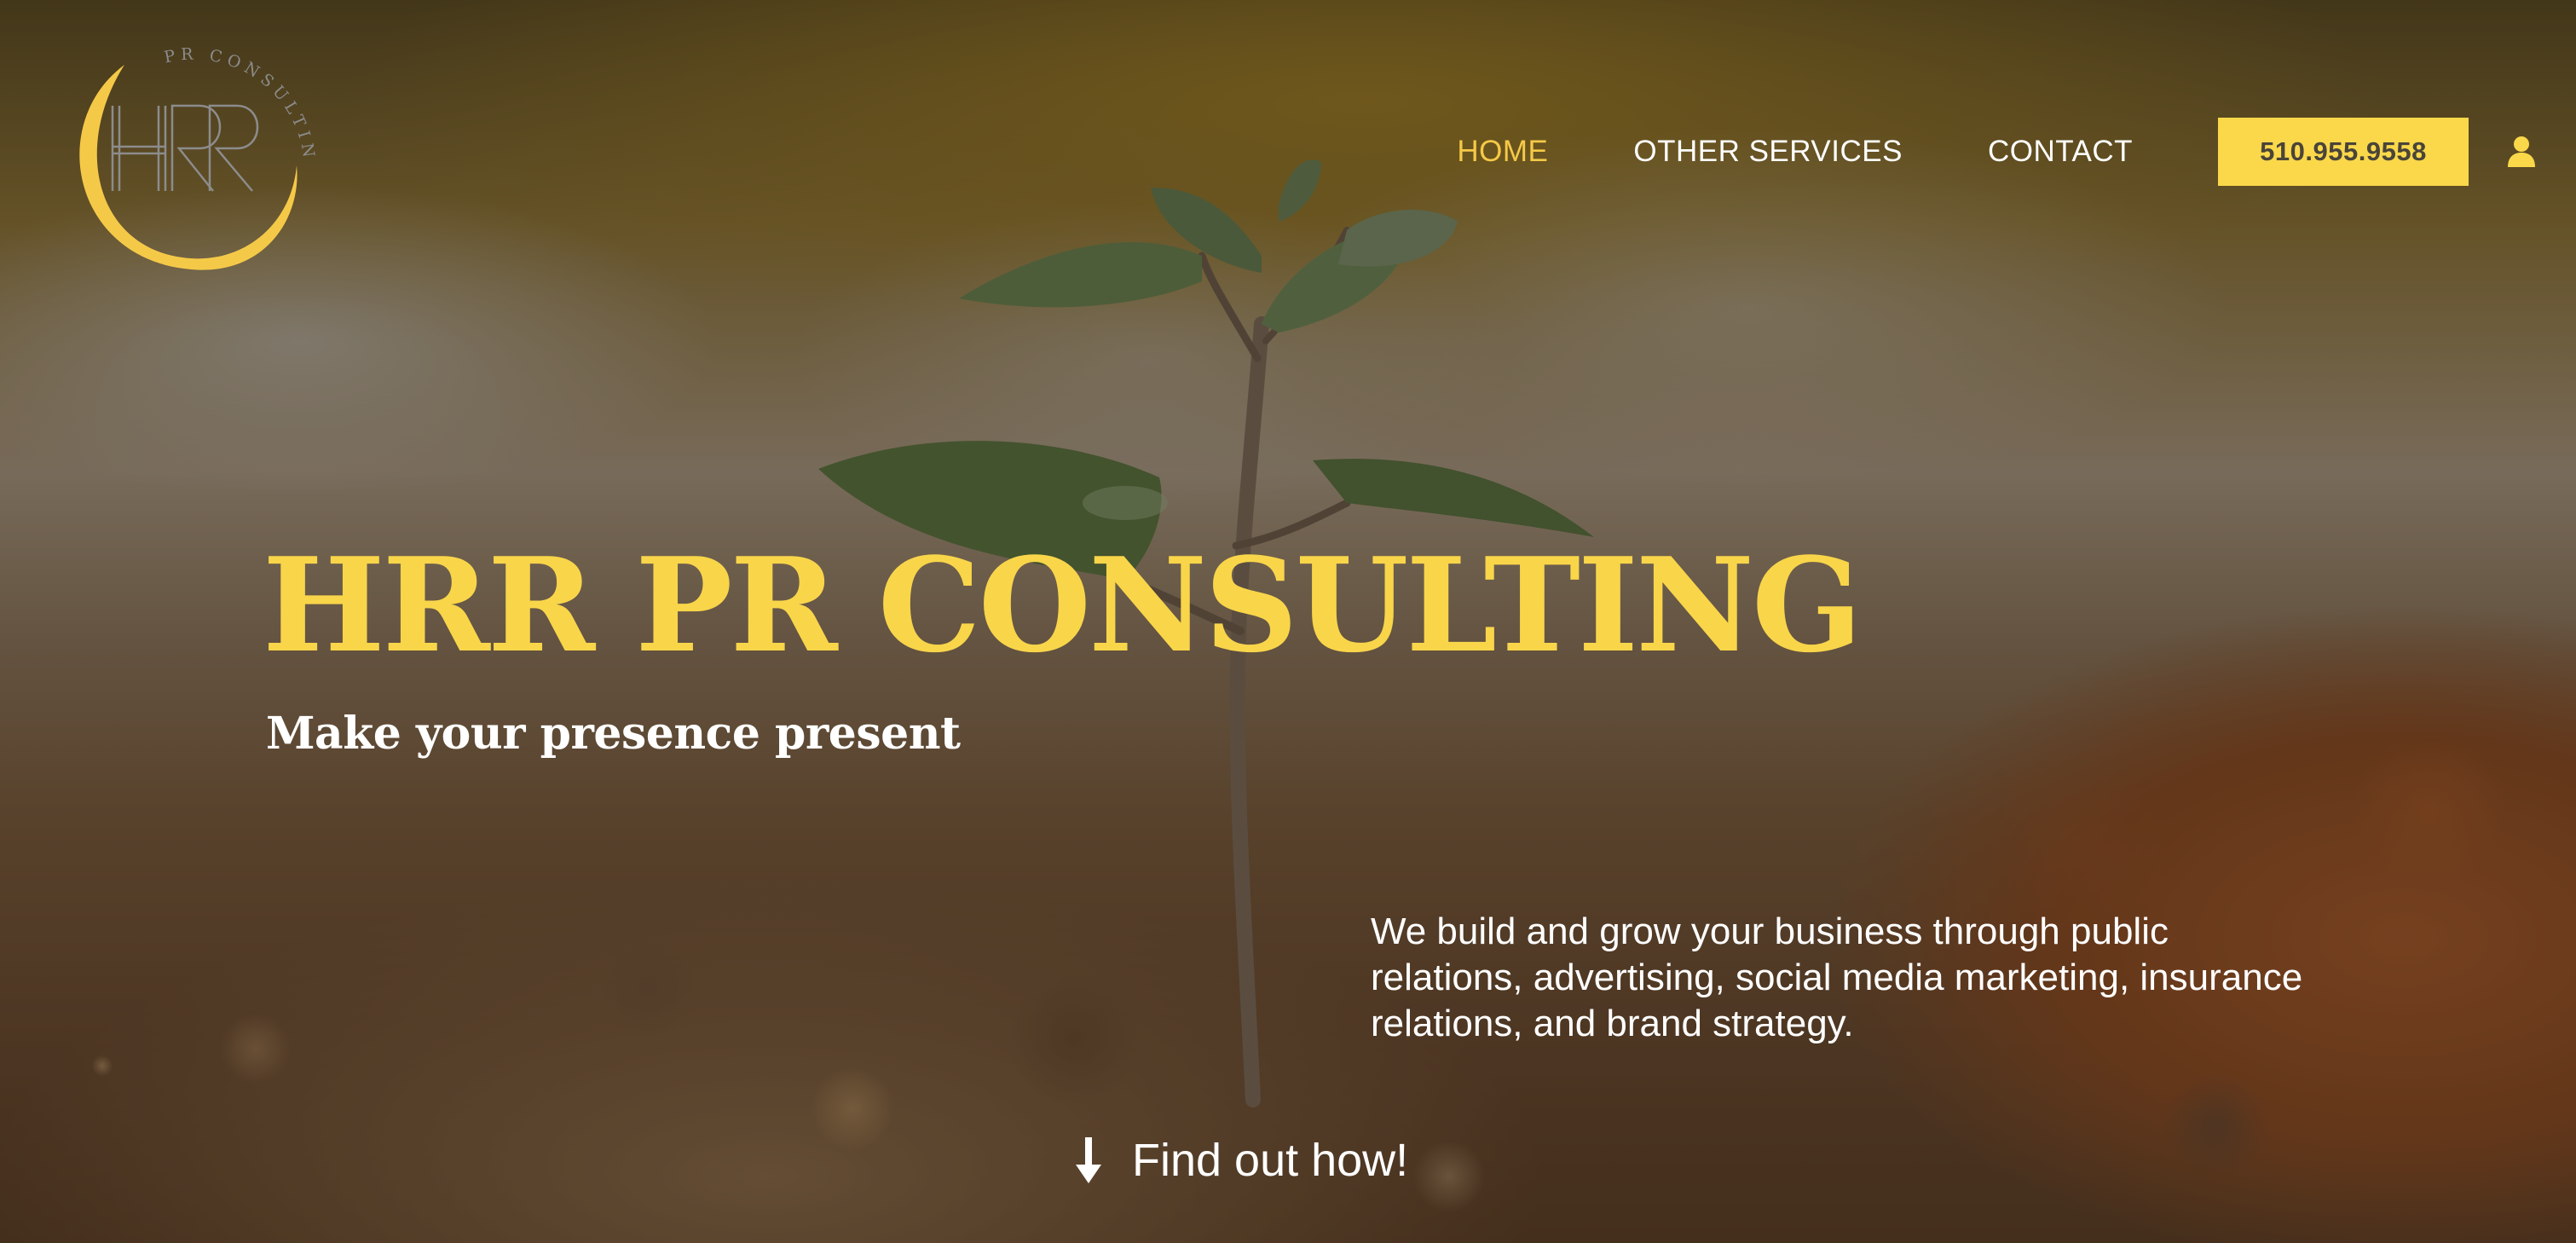  What do you see at coordinates (2521, 152) in the screenshot?
I see `user-icon` at bounding box center [2521, 152].